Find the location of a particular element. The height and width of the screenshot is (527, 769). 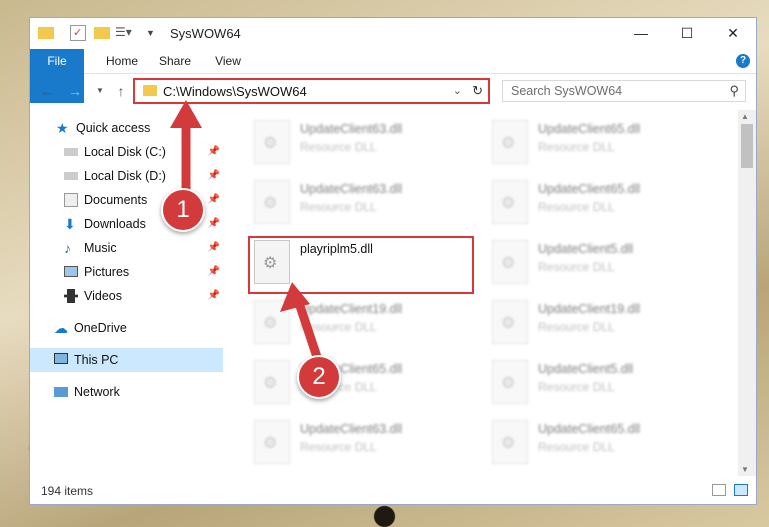

step-2-badge: 2 is located at coordinates (319, 377).